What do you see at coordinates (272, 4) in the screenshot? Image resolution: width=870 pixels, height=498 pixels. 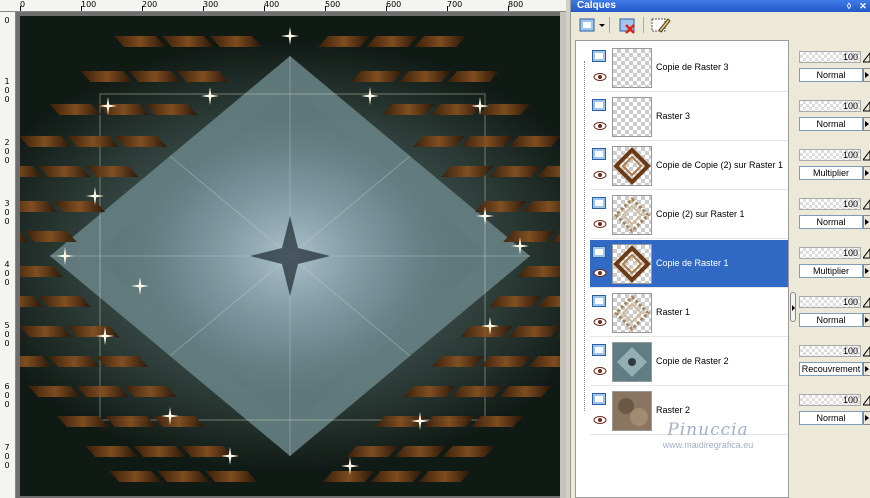 I see `ruler-top-label: 400` at bounding box center [272, 4].